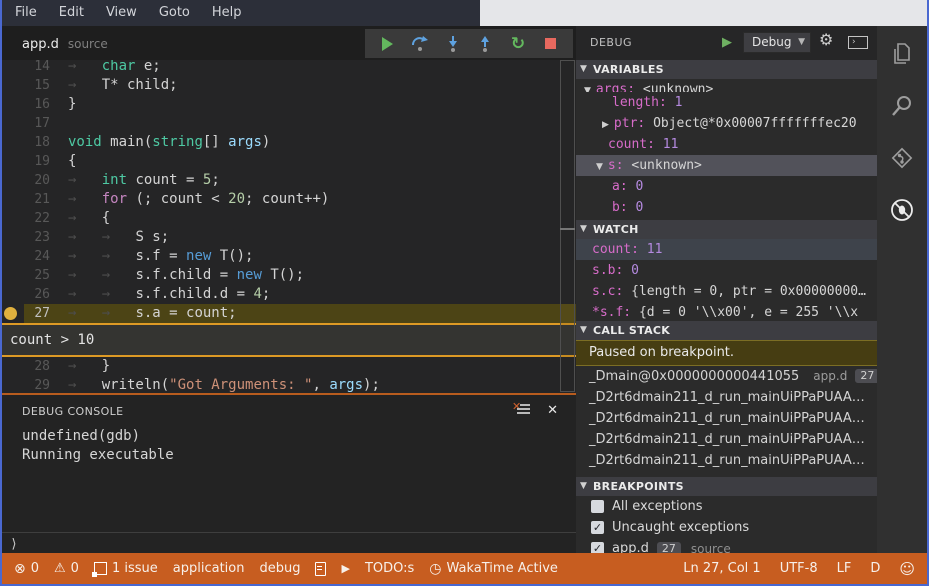 The width and height of the screenshot is (929, 586). What do you see at coordinates (727, 43) in the screenshot?
I see `start-debug-button: ▶` at bounding box center [727, 43].